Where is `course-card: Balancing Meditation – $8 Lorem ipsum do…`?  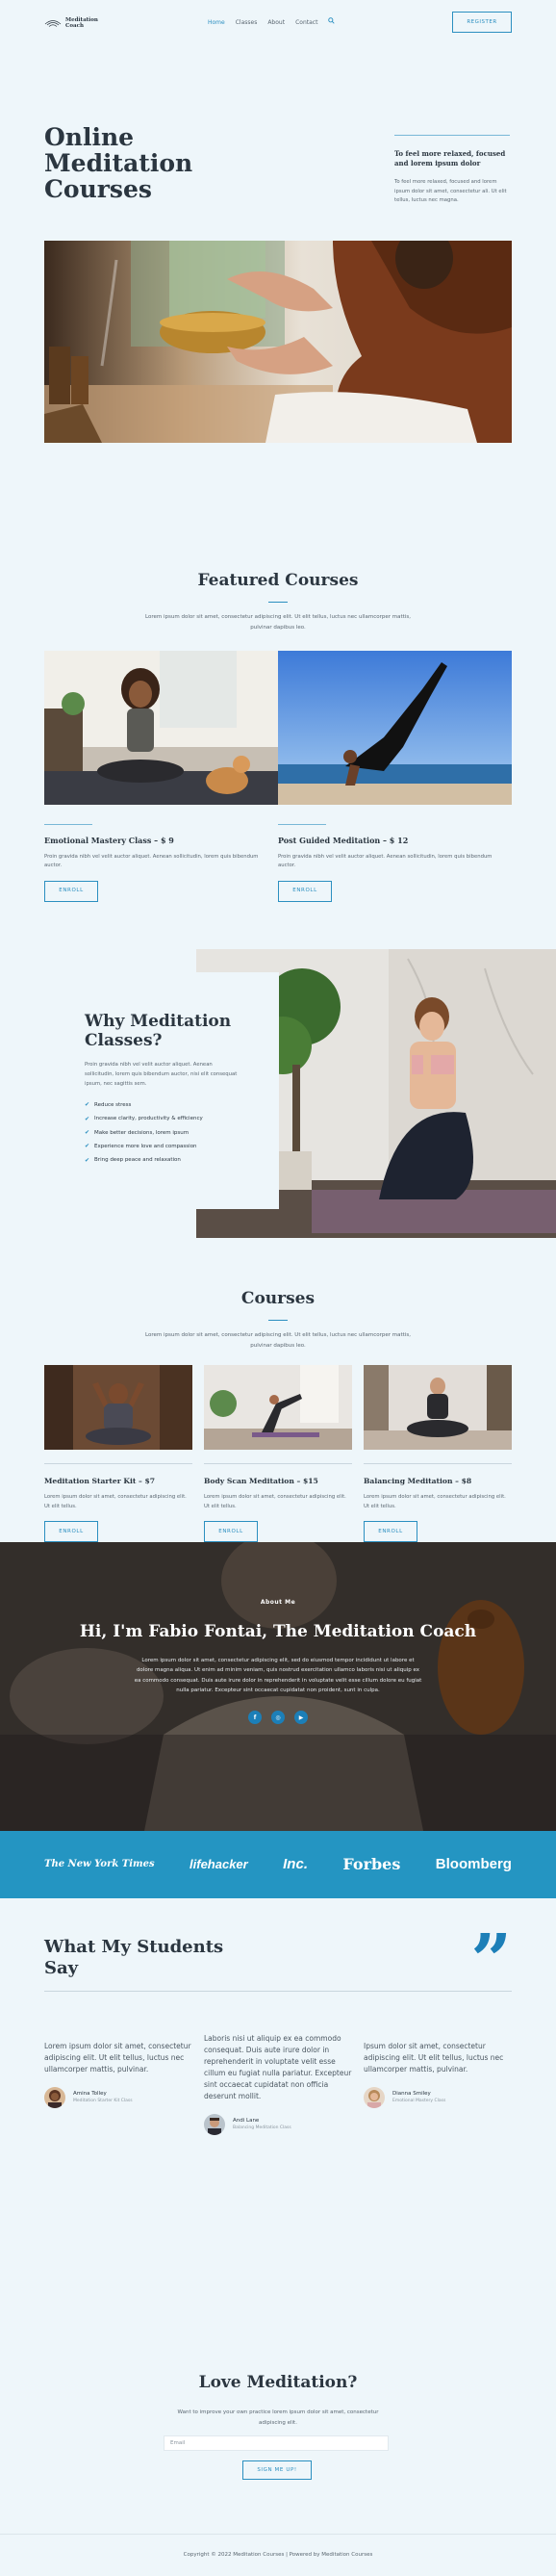 course-card: Balancing Meditation – $8 Lorem ipsum do… is located at coordinates (438, 1454).